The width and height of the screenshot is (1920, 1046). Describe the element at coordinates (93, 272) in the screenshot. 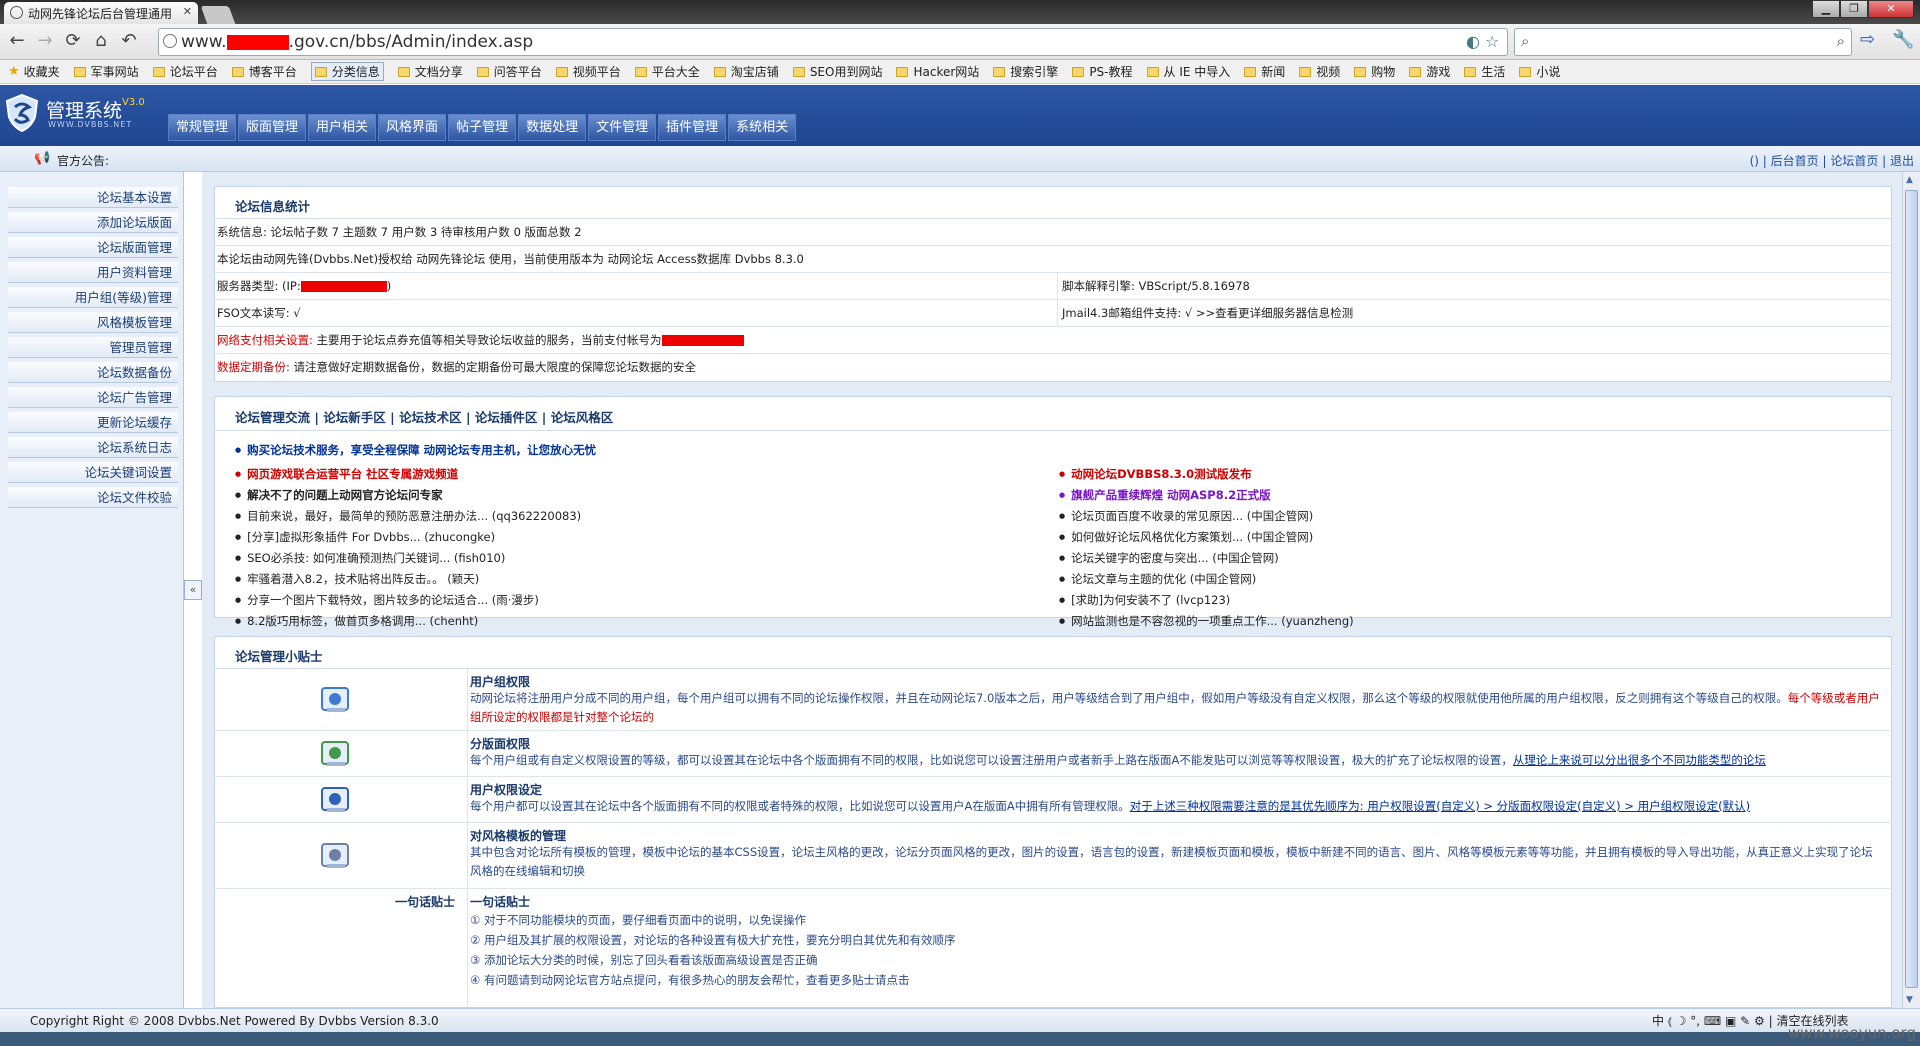

I see `sidebar-item: 用户资料管理` at that location.